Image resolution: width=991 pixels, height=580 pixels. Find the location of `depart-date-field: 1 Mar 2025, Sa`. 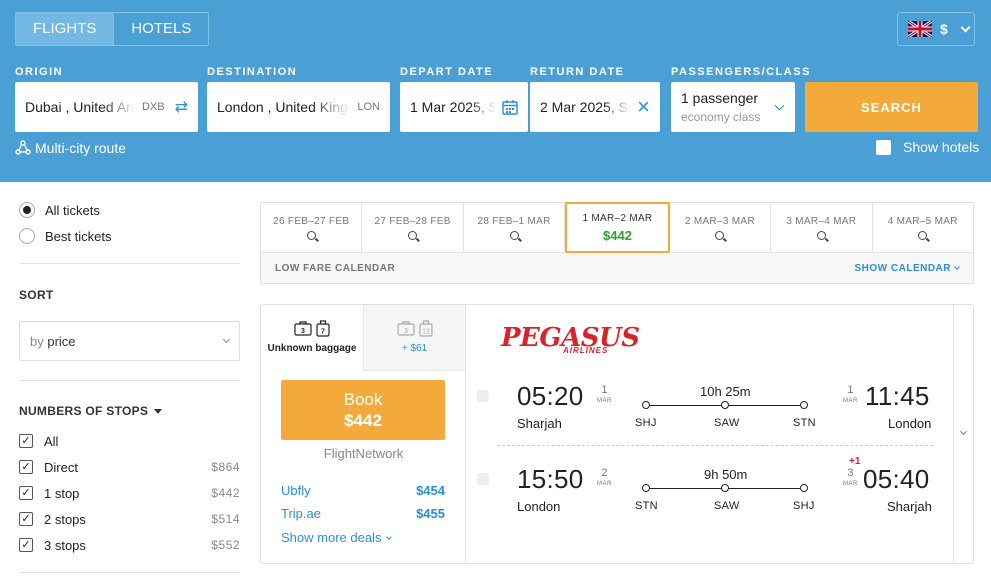

depart-date-field: 1 Mar 2025, Sa is located at coordinates (464, 107).